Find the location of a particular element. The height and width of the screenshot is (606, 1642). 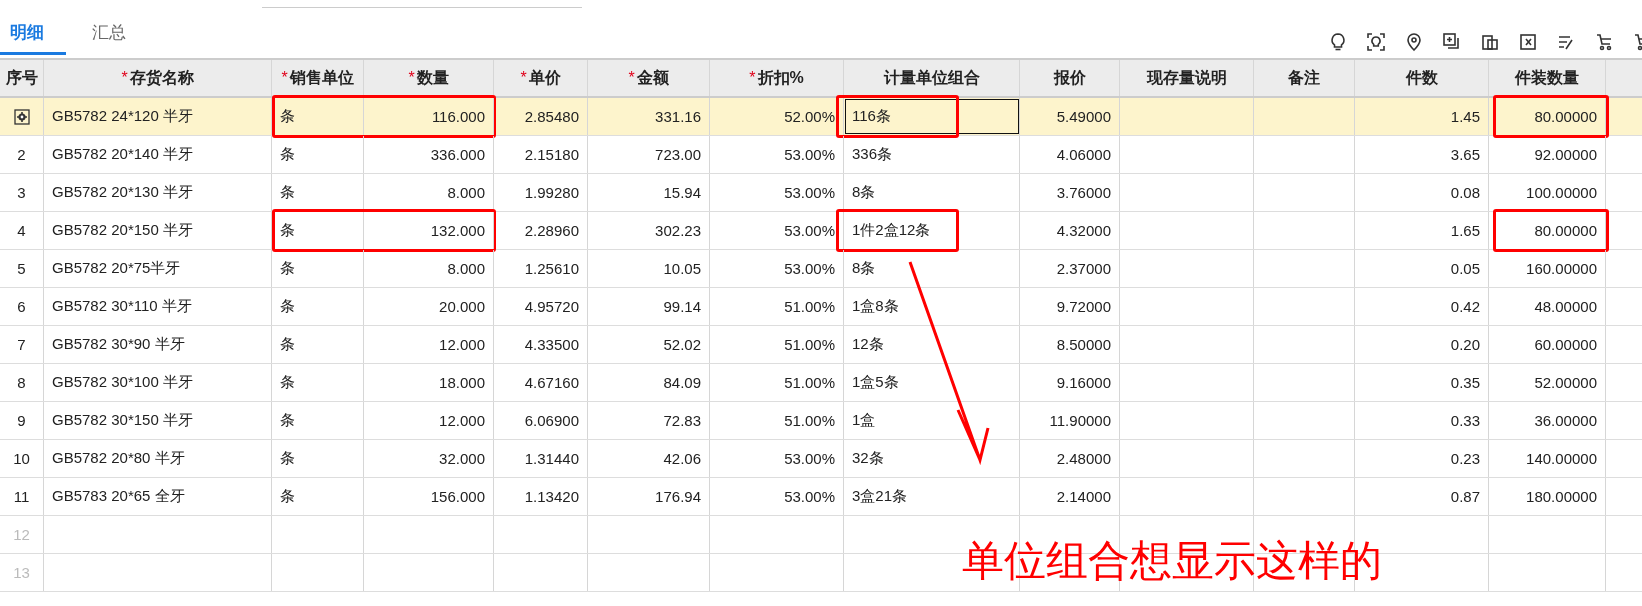

table-row: 8 GB5782 30*100 半牙 条 18.000 4.67160 84.09 51.00% 1盒5条 9.16000 0.35 52.00000 is located at coordinates (821, 383).